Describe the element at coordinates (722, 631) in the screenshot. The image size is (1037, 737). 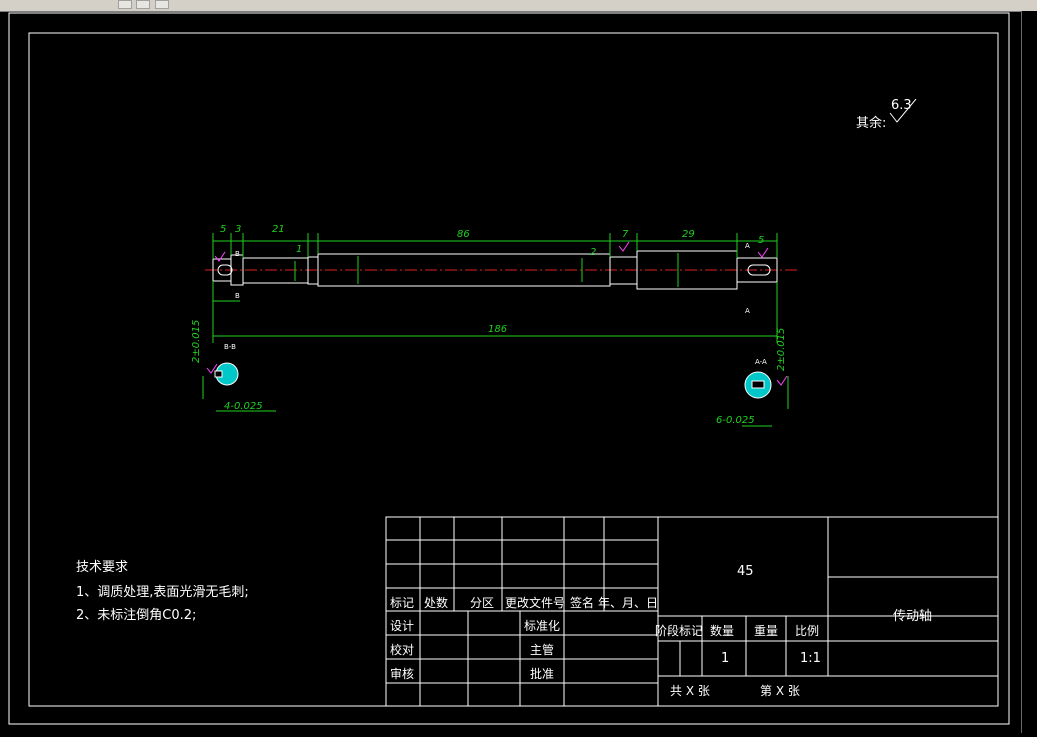
I see `quantity-header: 数量` at that location.